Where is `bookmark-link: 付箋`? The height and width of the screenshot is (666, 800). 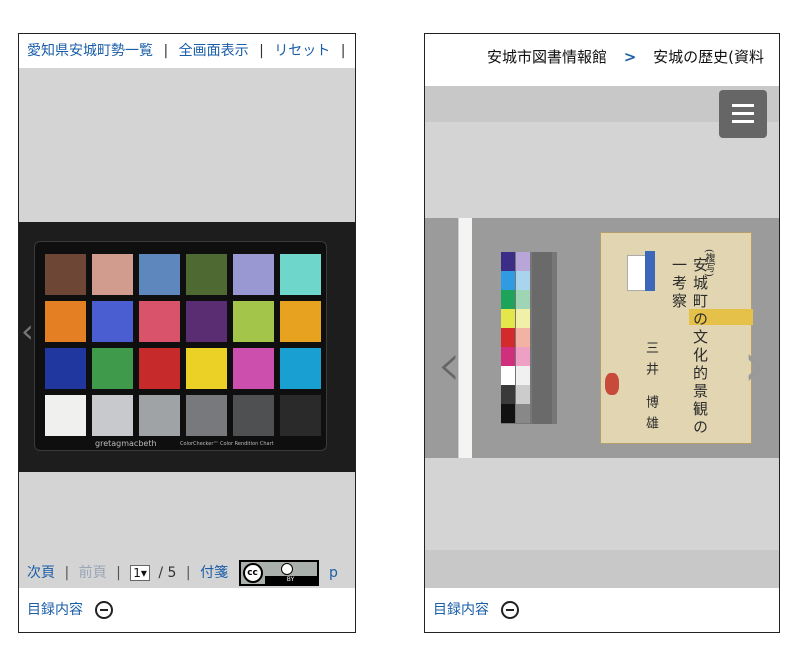 bookmark-link: 付箋 is located at coordinates (214, 573).